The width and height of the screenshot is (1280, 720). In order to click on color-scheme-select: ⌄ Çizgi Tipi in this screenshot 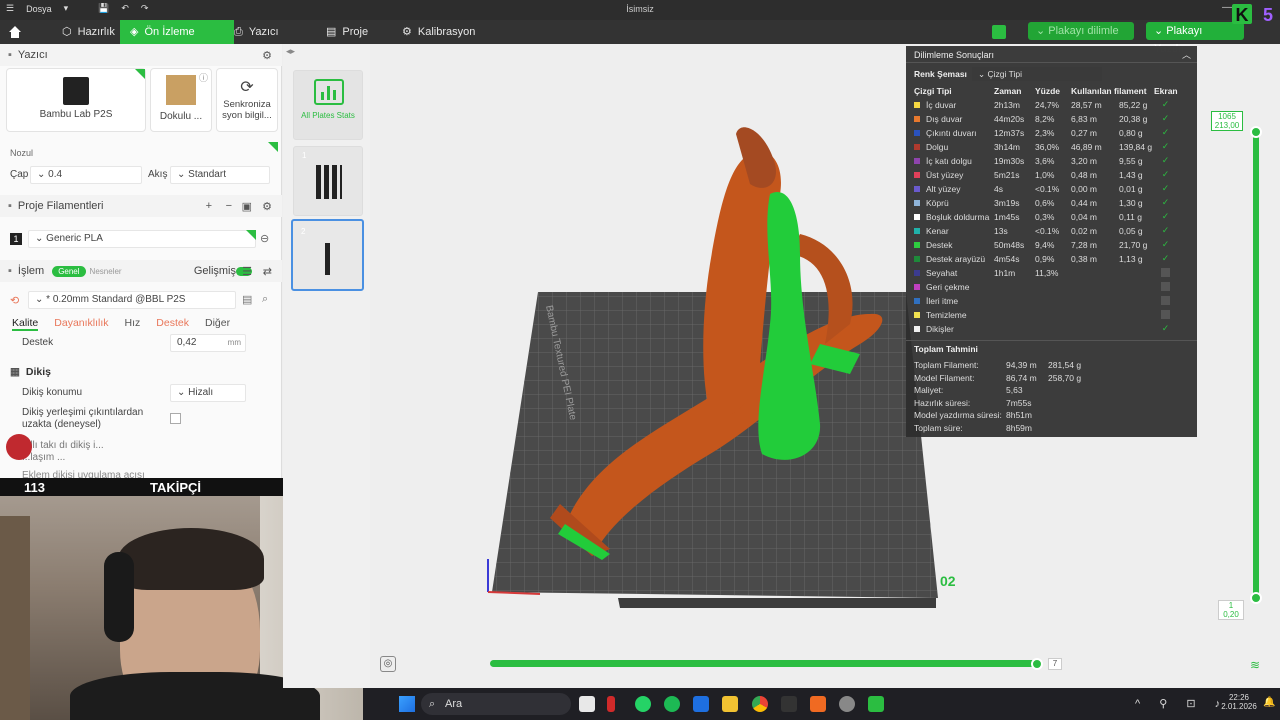, I will do `click(1037, 74)`.